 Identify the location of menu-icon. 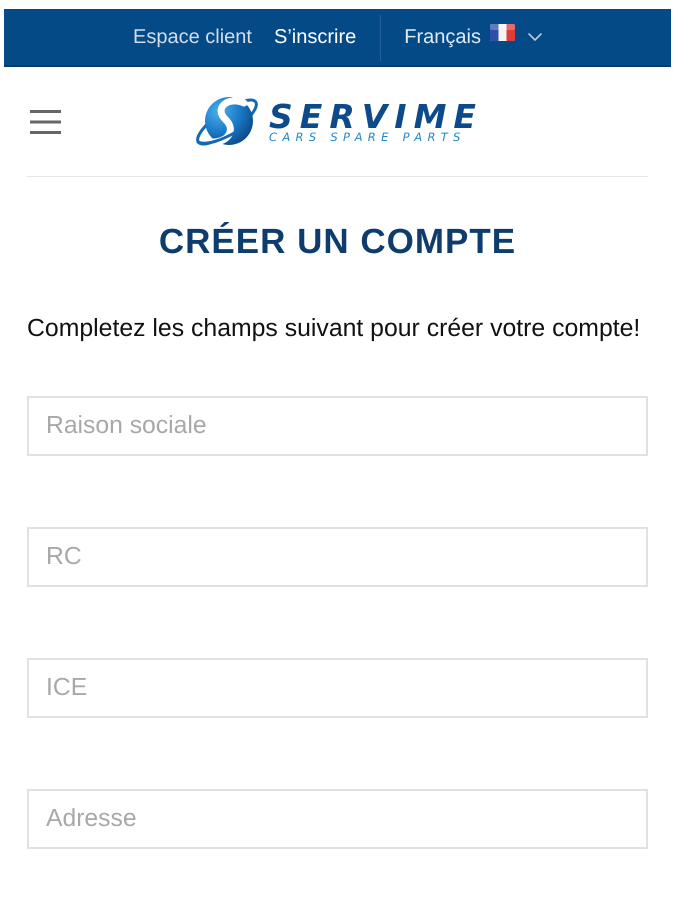
(45, 122).